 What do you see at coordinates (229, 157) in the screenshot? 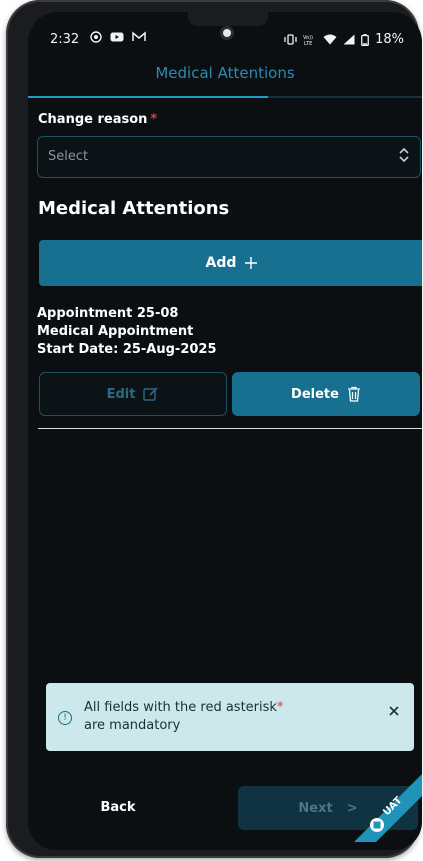
I see `change-reason-select: Select` at bounding box center [229, 157].